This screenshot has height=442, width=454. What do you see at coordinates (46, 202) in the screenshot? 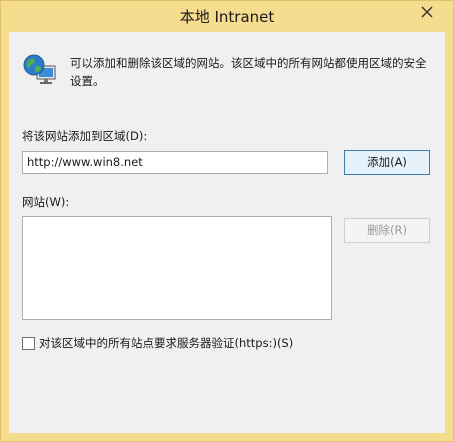
I see `websites-label: 网站(W):` at bounding box center [46, 202].